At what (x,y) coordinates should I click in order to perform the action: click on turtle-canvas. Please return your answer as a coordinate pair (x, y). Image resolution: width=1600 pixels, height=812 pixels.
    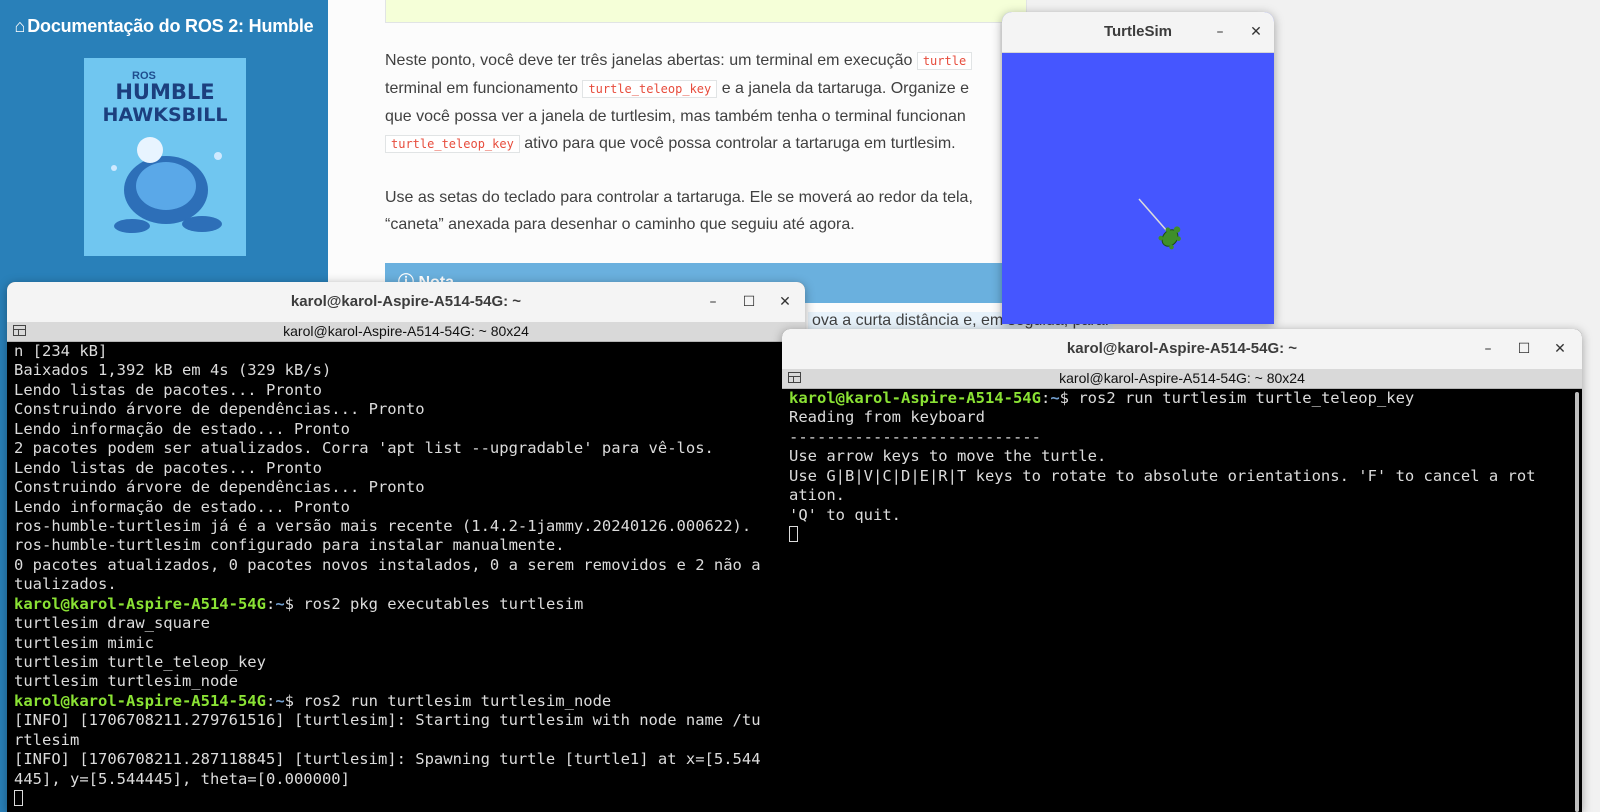
    Looking at the image, I should click on (1138, 188).